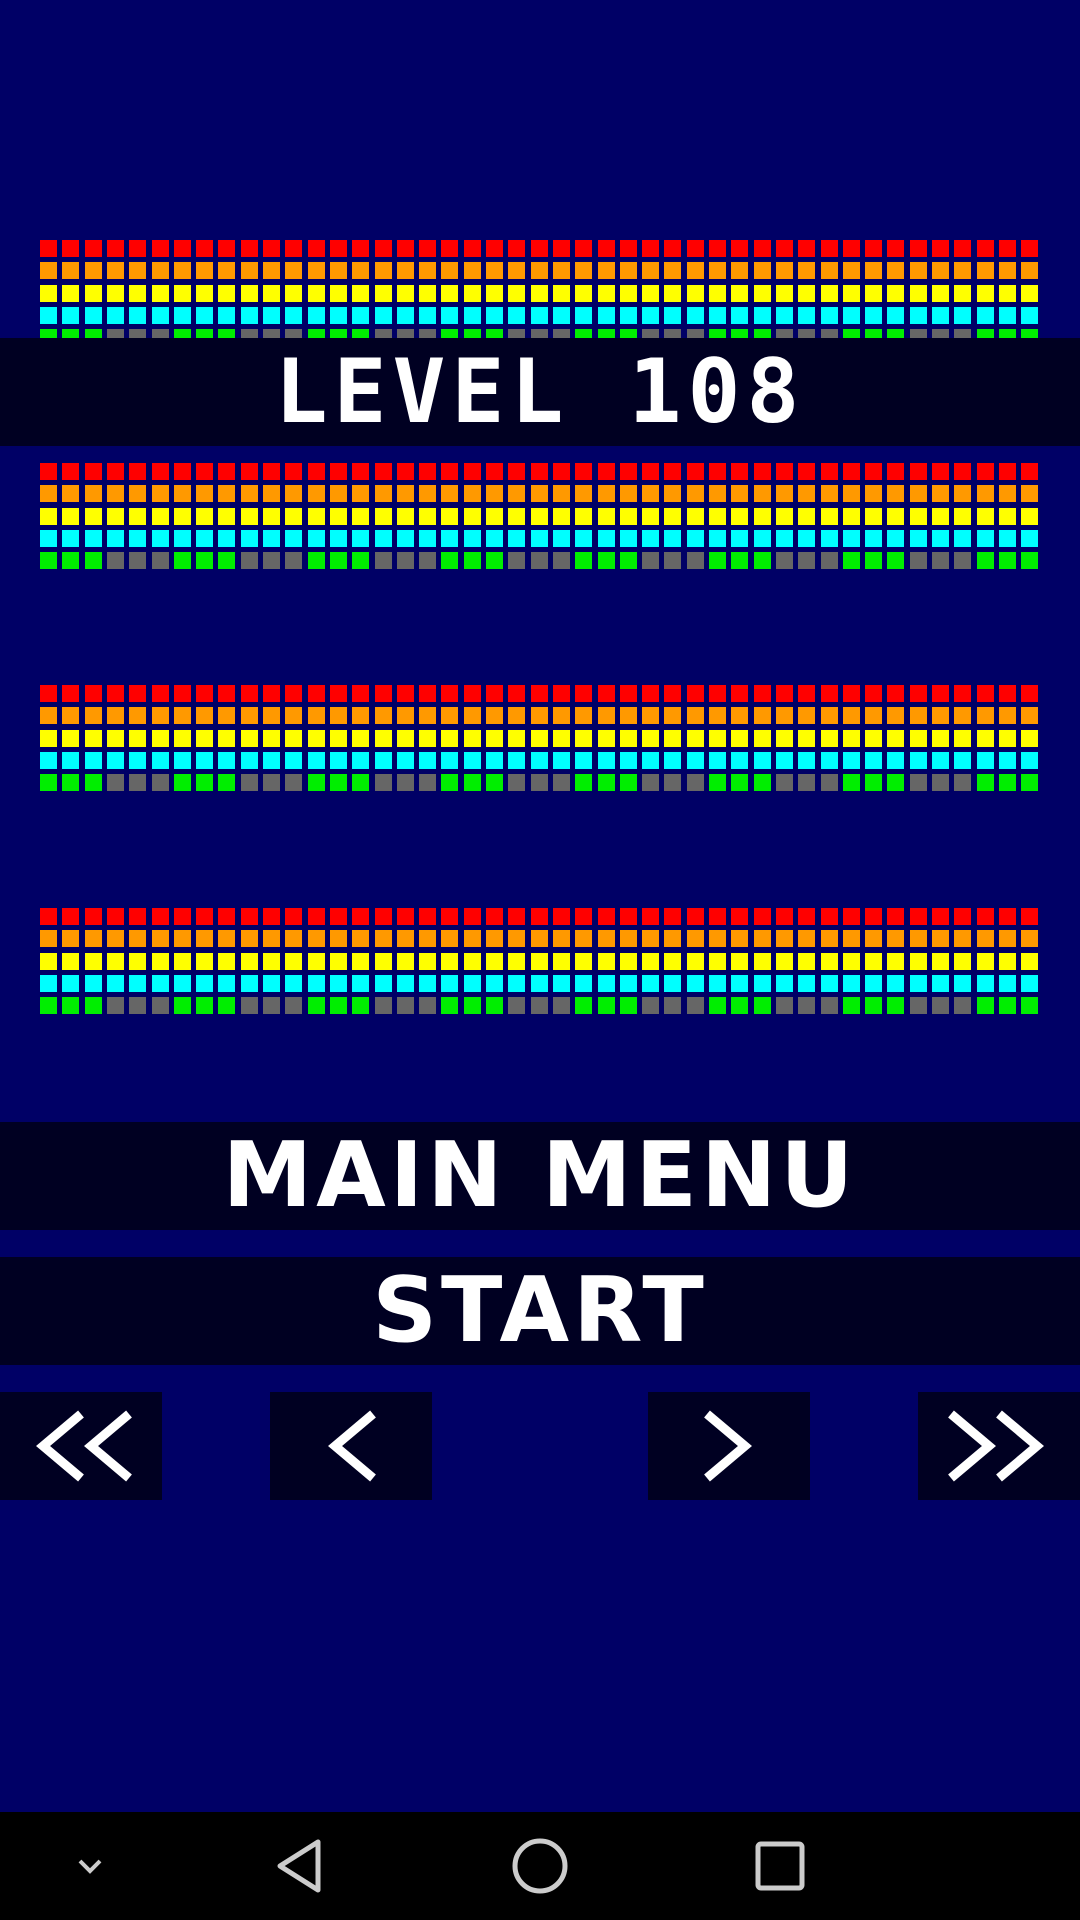 The width and height of the screenshot is (1080, 1920). Describe the element at coordinates (351, 1446) in the screenshot. I see `previous-level-button` at that location.